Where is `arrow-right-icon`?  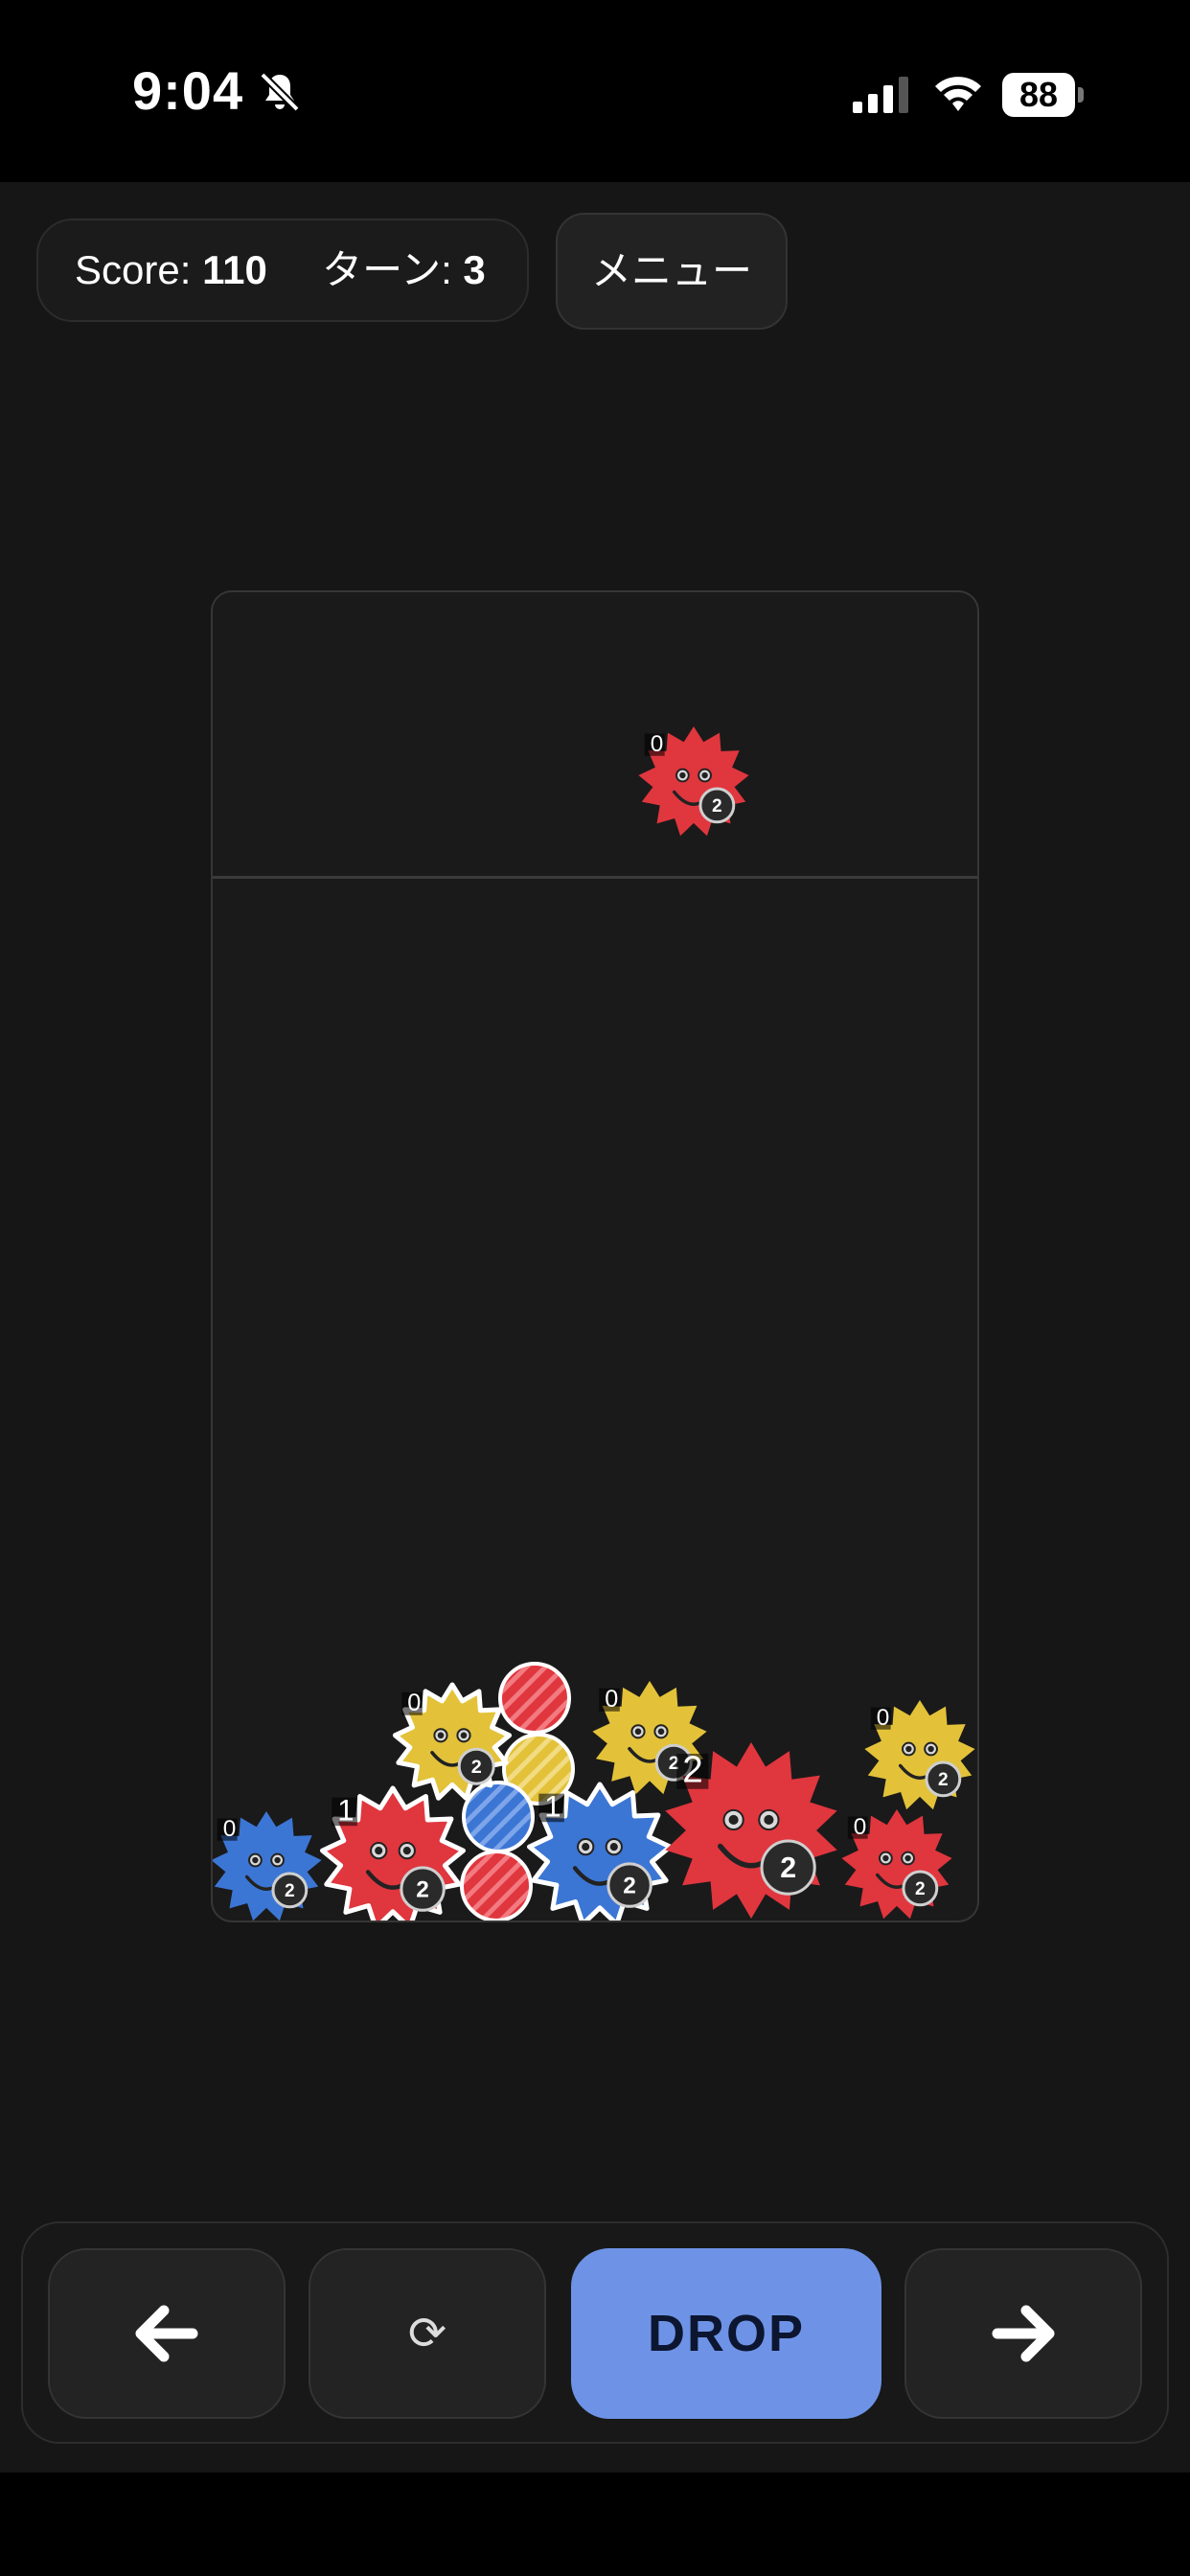
arrow-right-icon is located at coordinates (1023, 2333).